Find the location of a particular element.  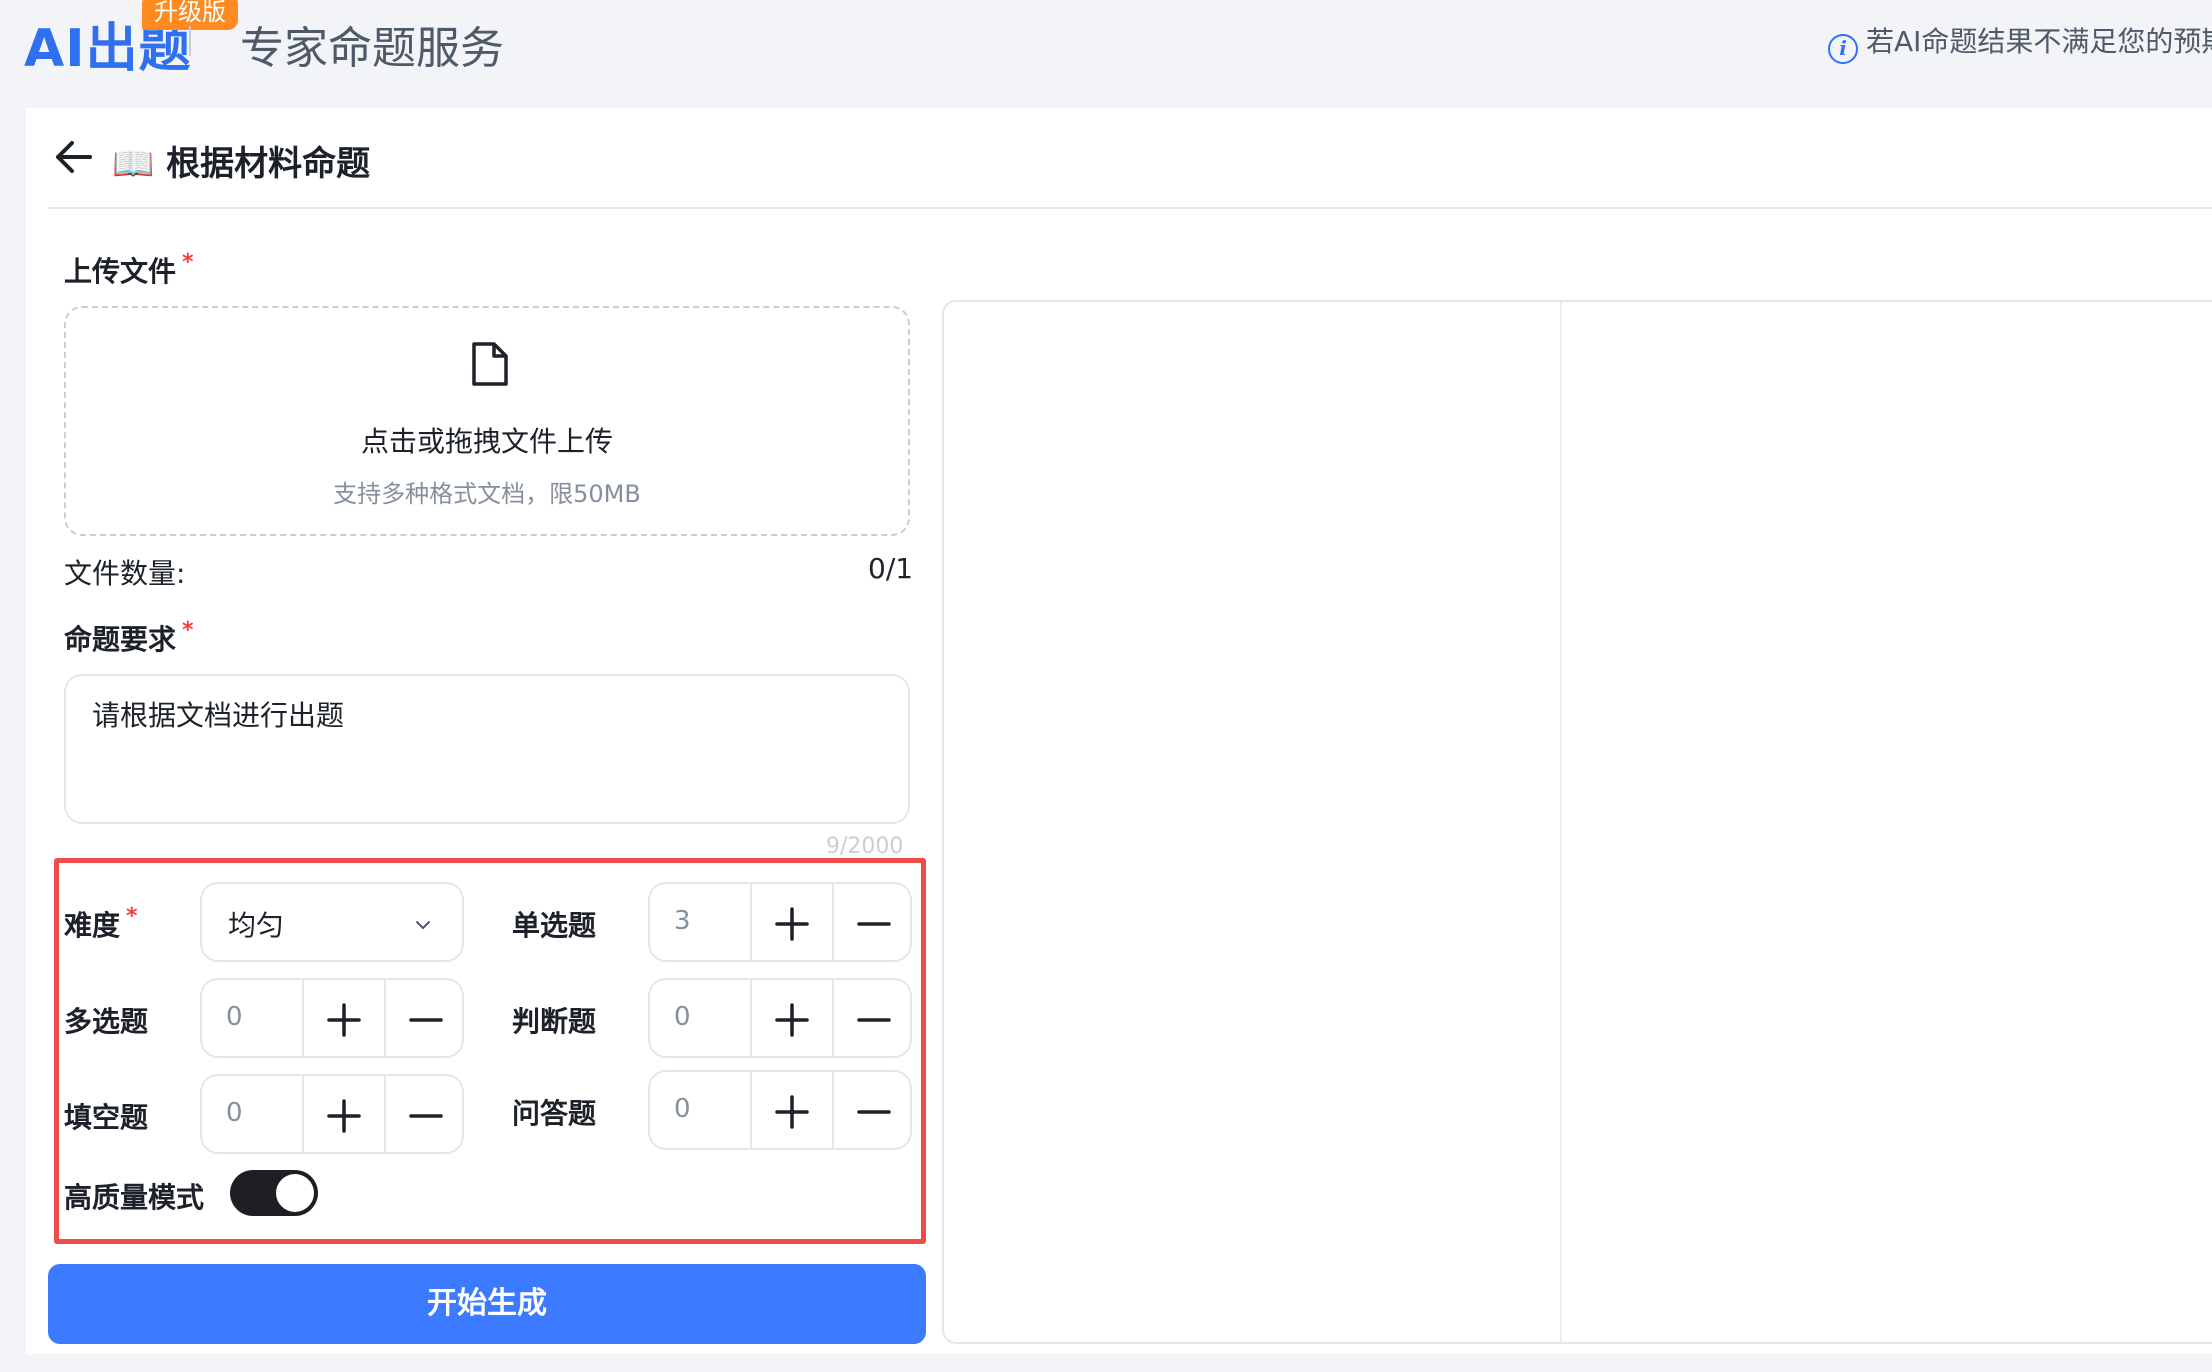

true-false-label: 判断题 is located at coordinates (554, 1021).